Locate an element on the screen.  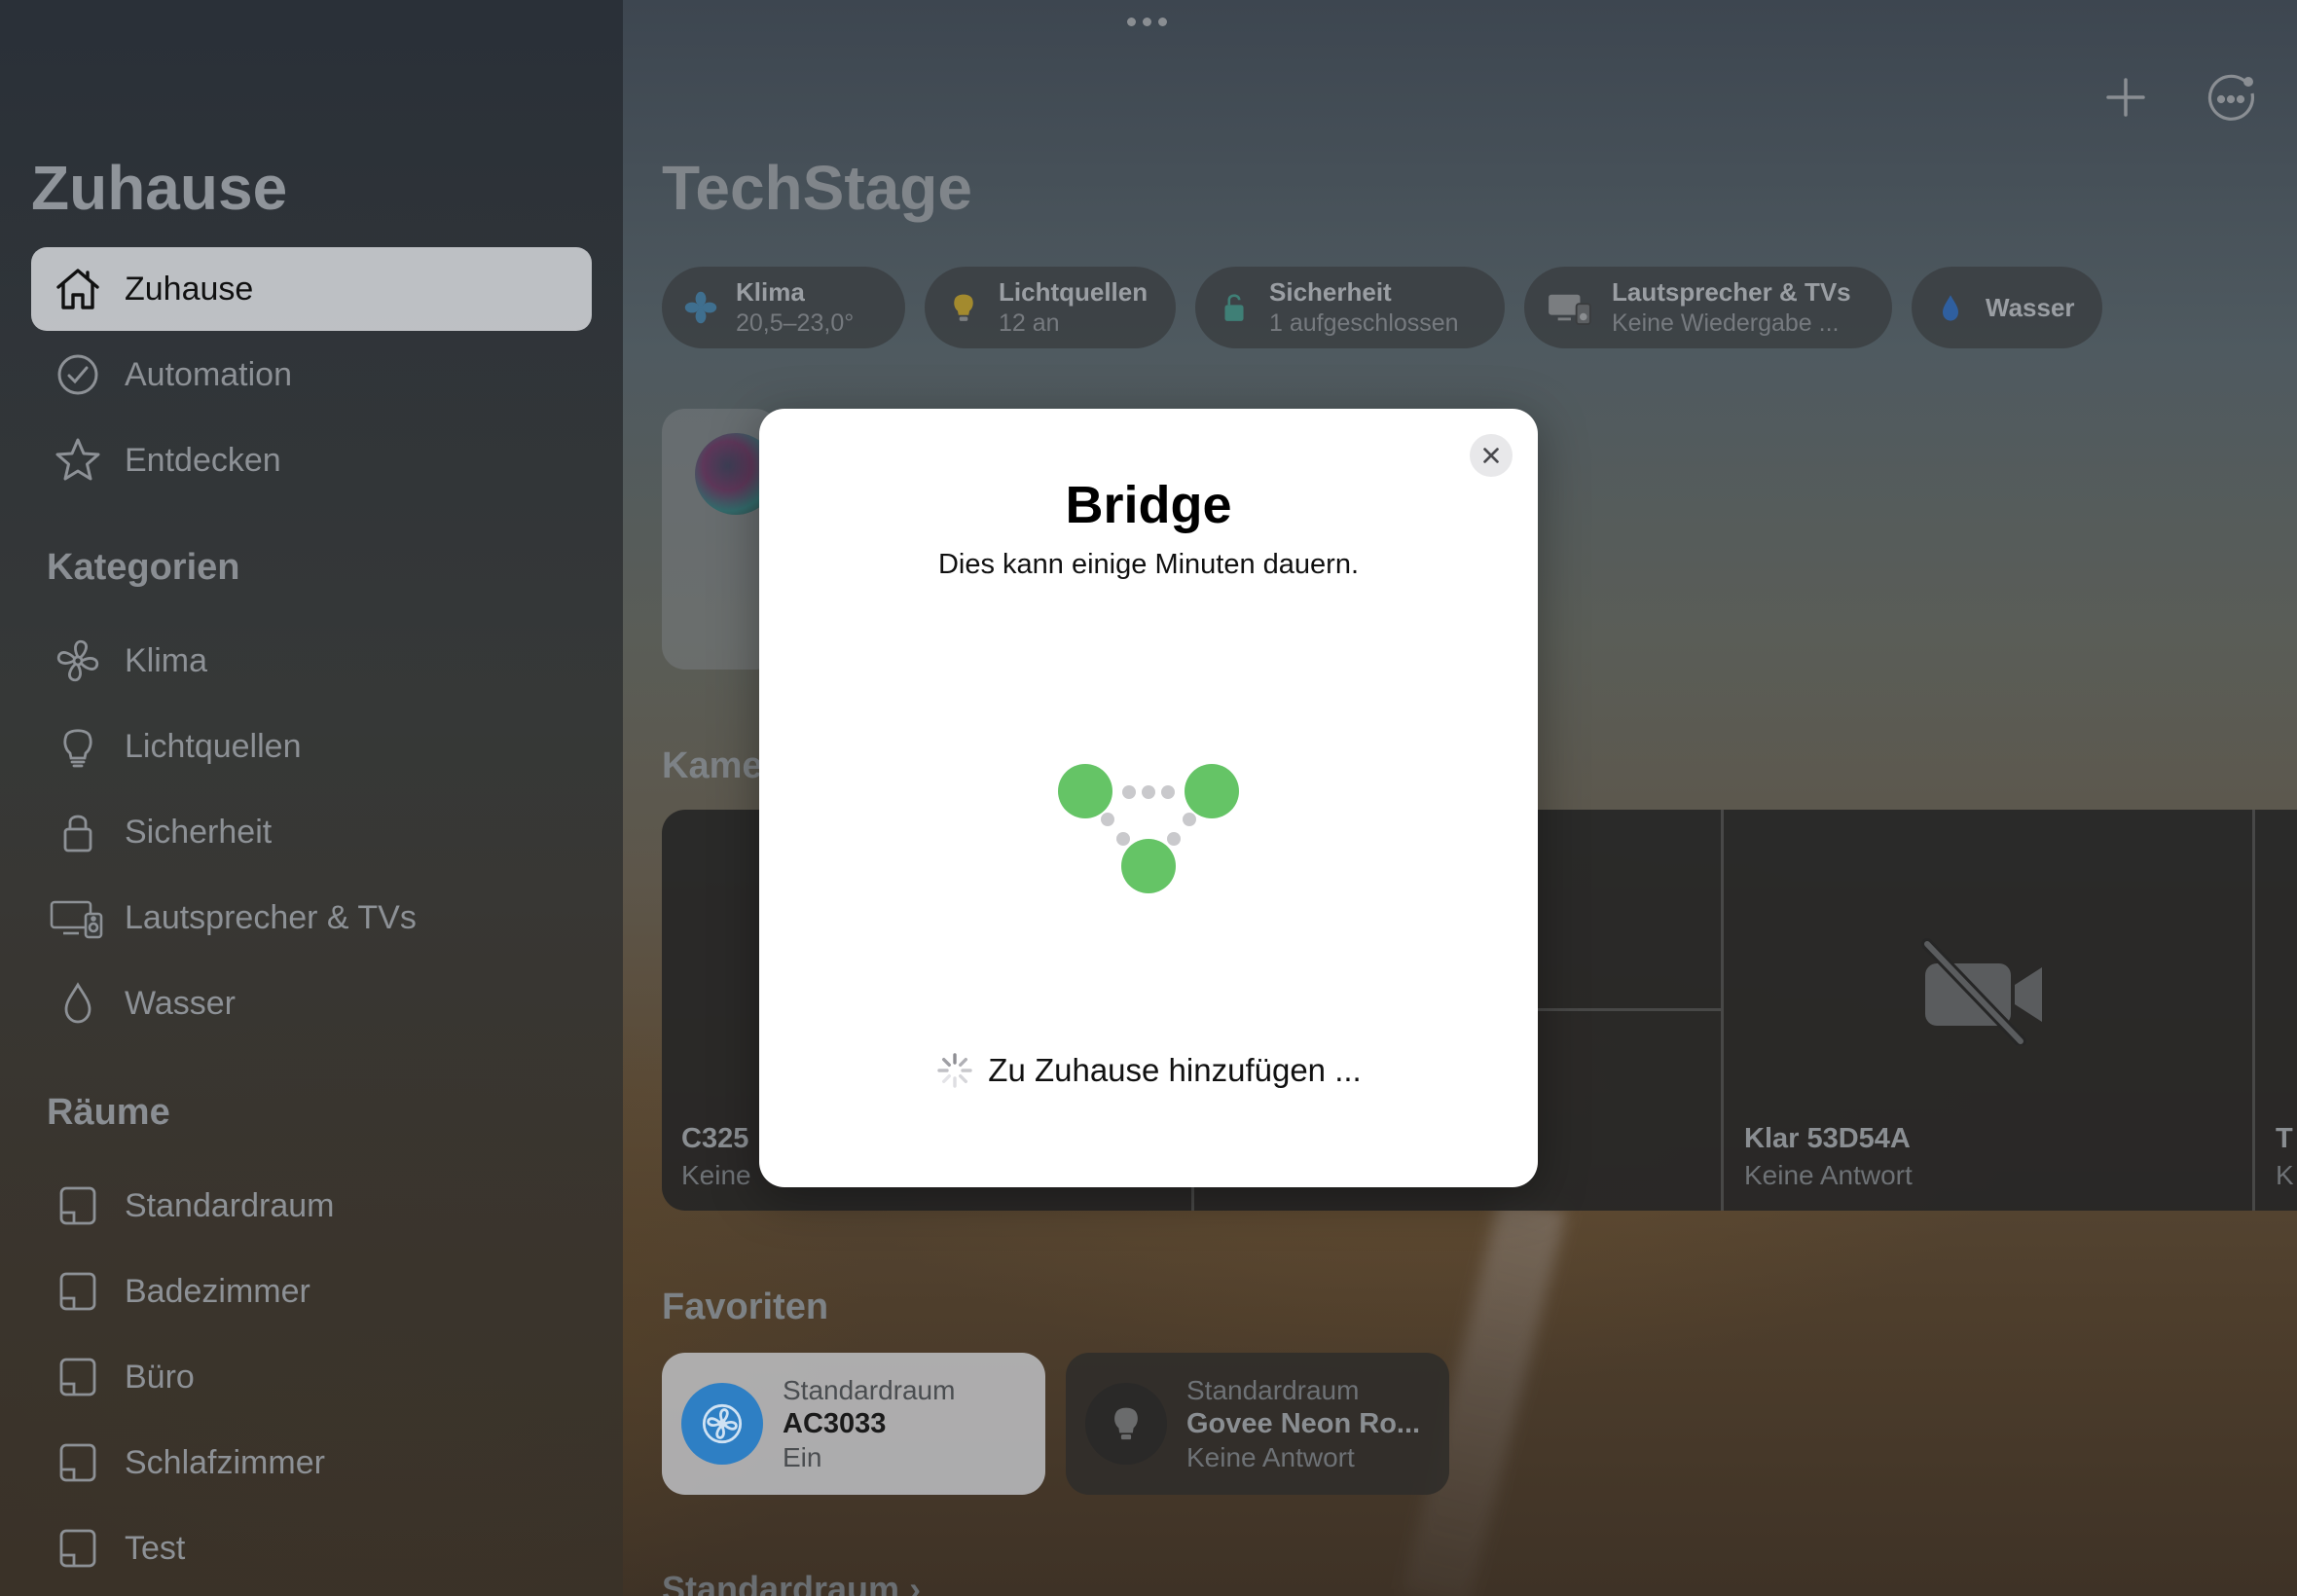
sidebar-item-label: Klima is located at coordinates (166, 660).